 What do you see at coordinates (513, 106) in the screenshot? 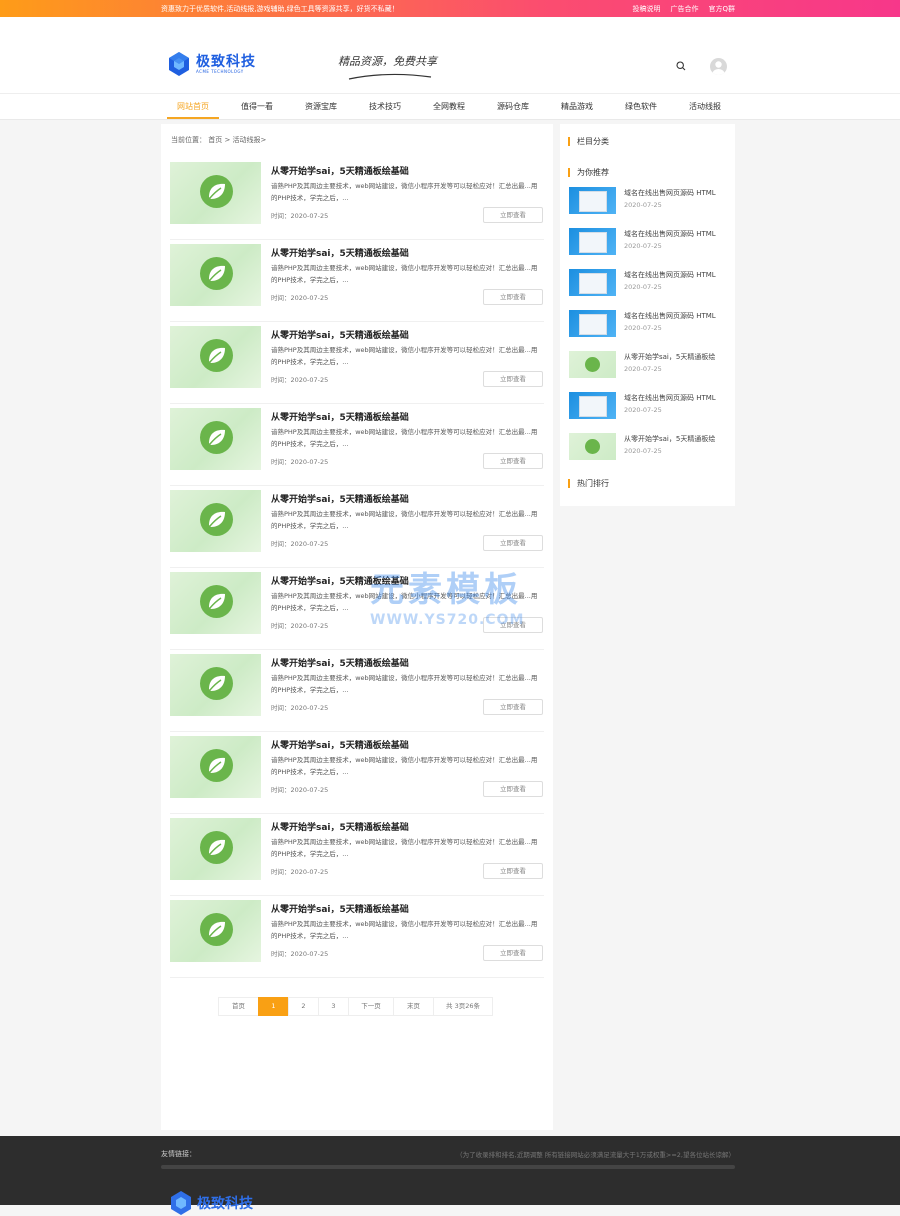
I see `nav-item-source-code: 源码仓库` at bounding box center [513, 106].